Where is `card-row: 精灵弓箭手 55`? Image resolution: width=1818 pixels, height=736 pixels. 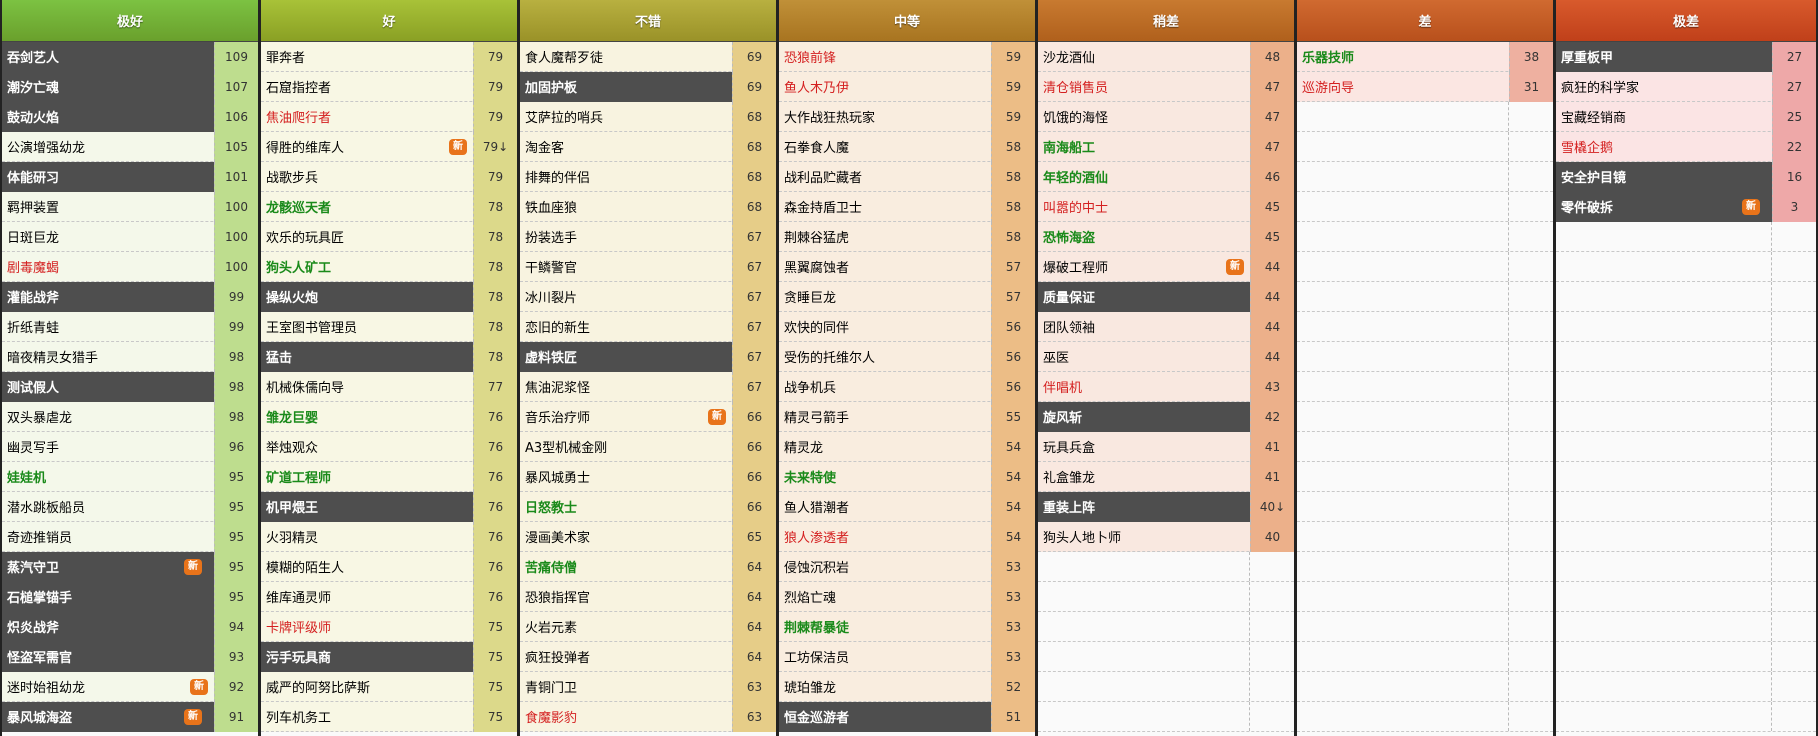 card-row: 精灵弓箭手 55 is located at coordinates (907, 416).